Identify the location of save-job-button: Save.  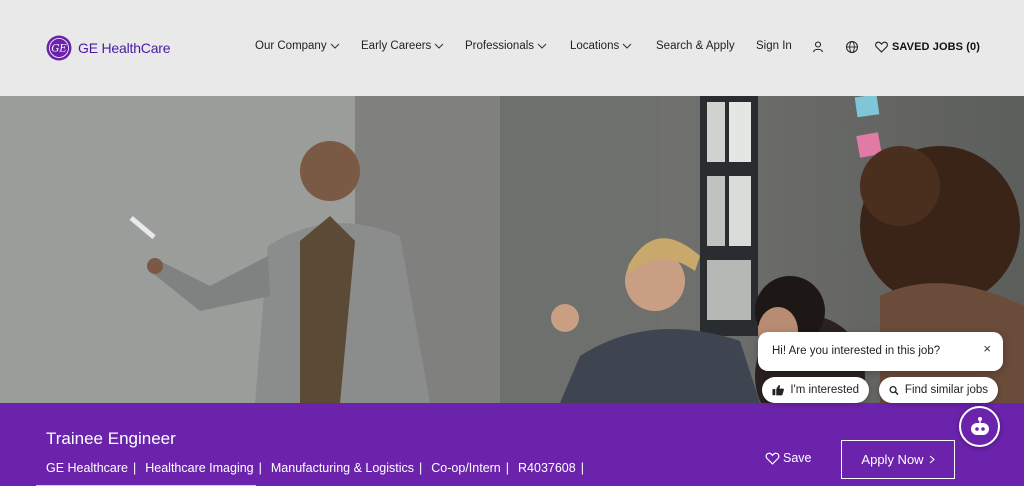
(788, 458).